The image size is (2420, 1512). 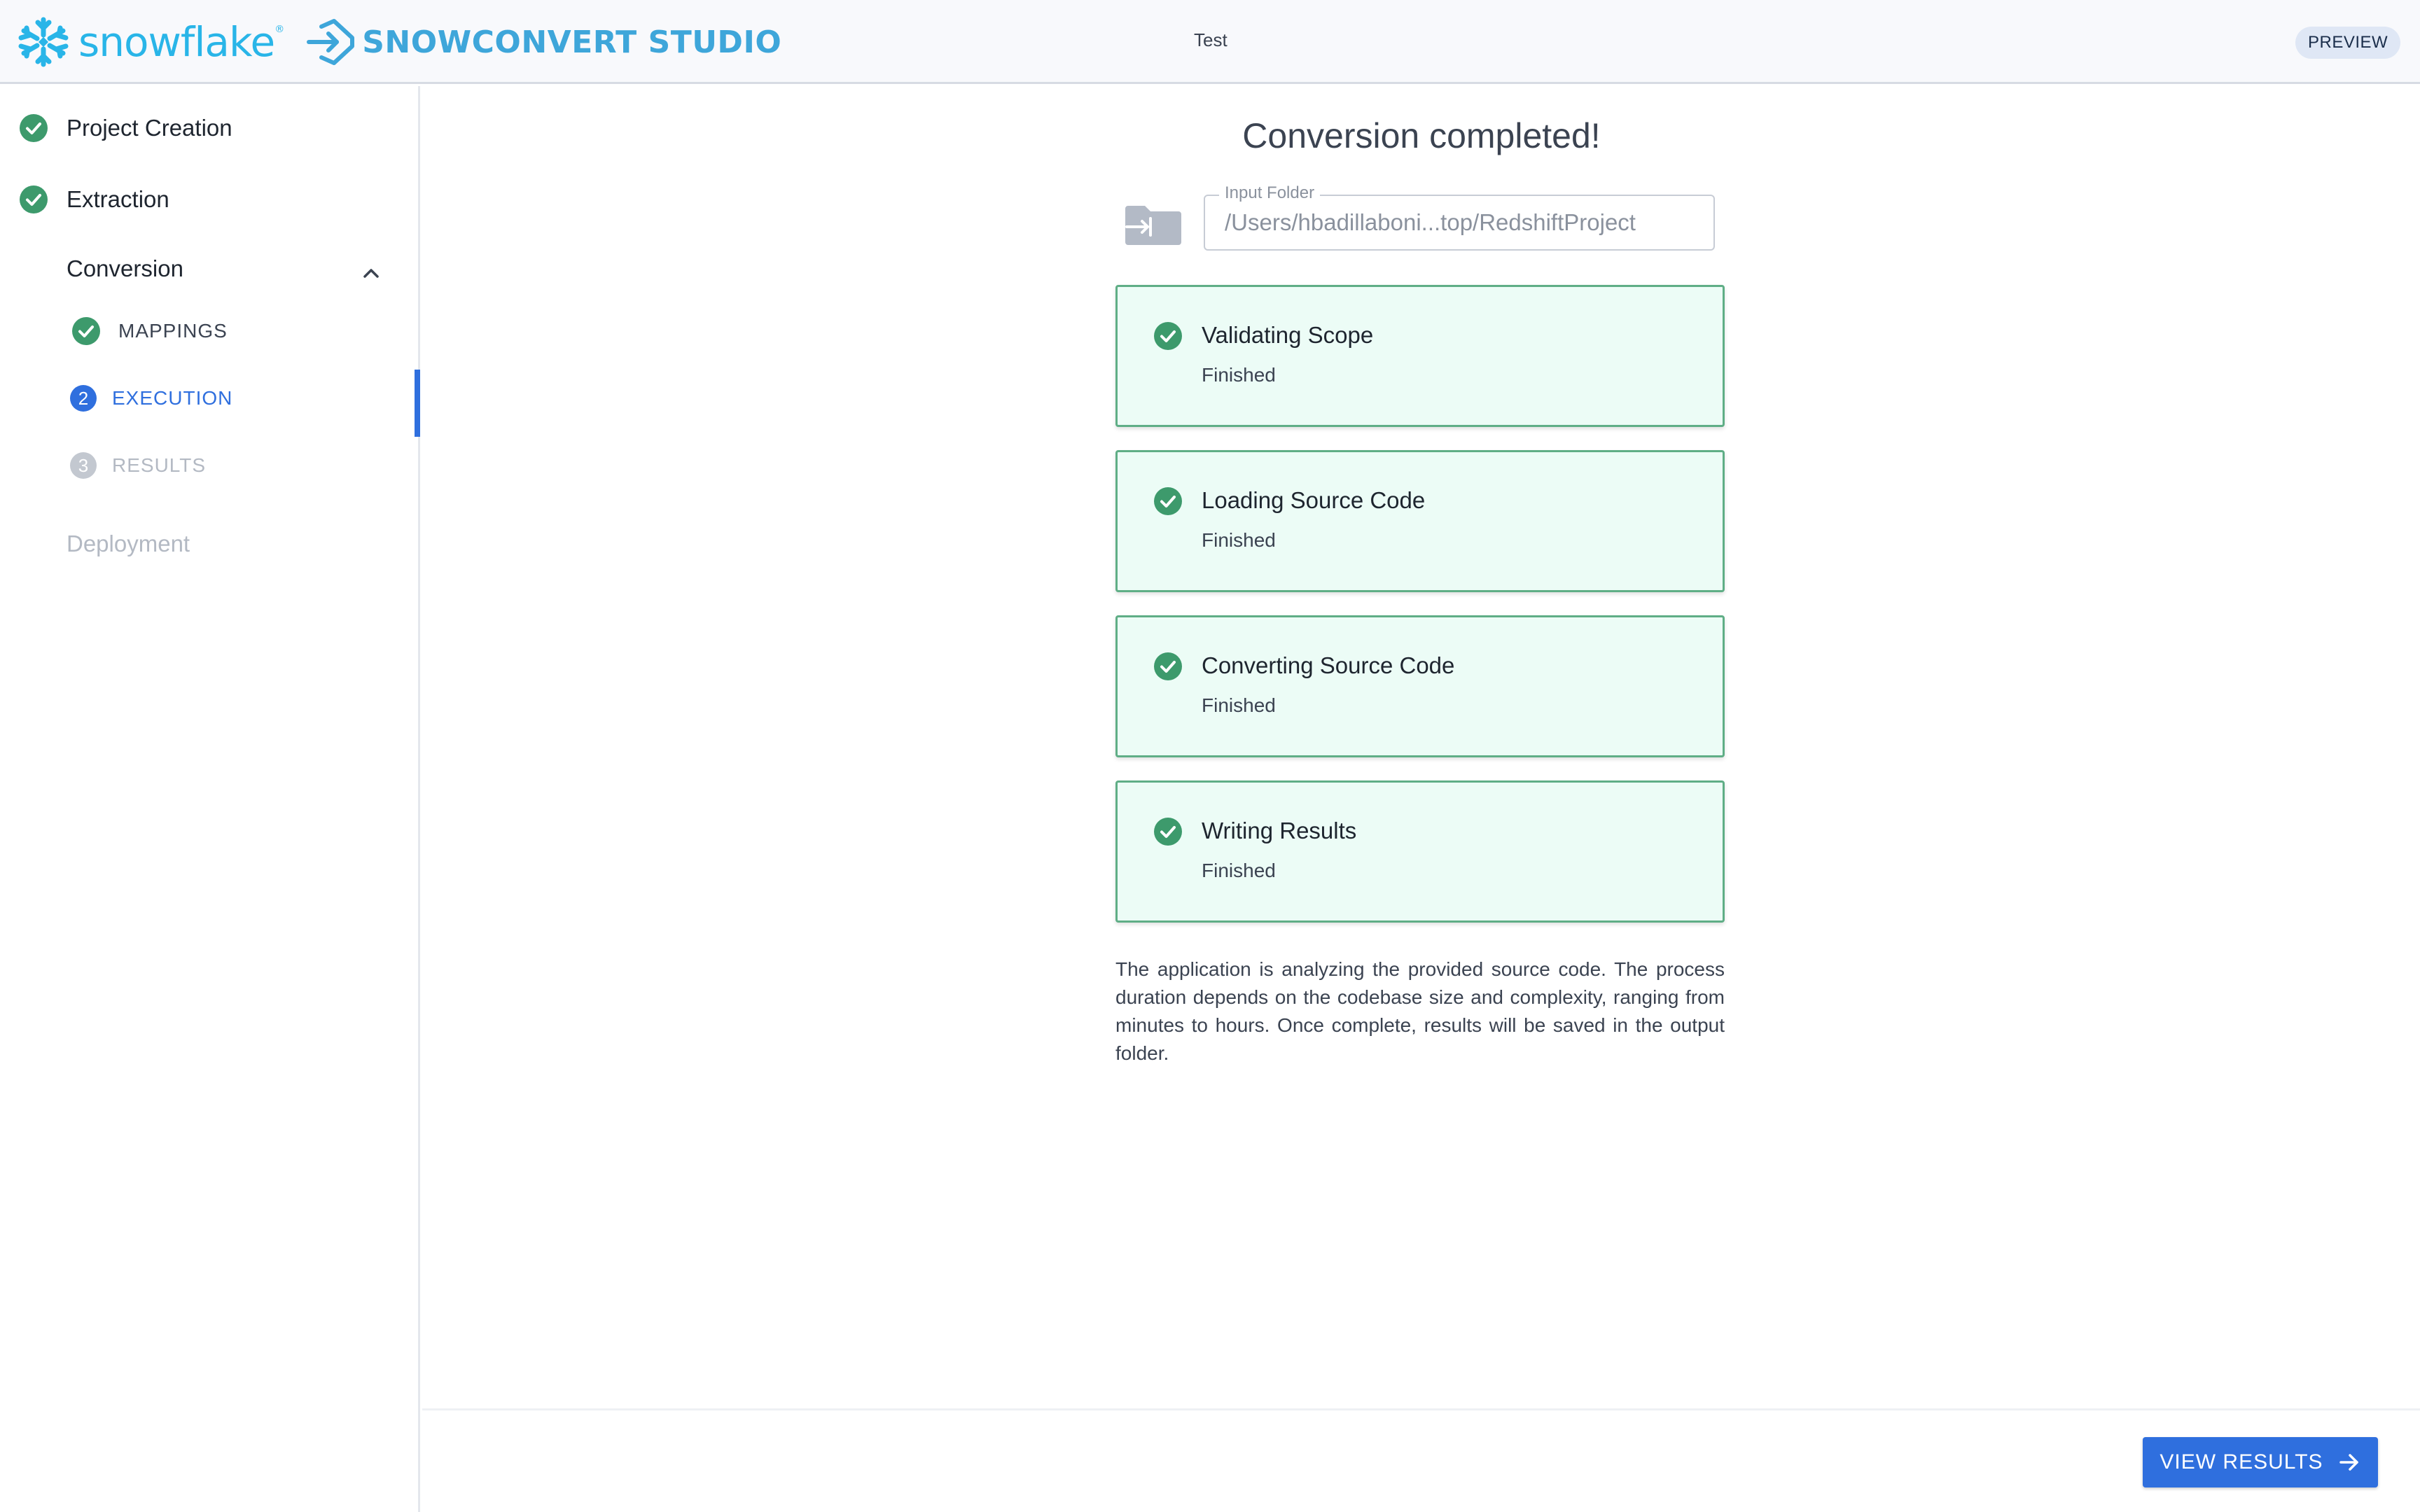 I want to click on snowflake-wordmark: snowflake®, so click(x=181, y=42).